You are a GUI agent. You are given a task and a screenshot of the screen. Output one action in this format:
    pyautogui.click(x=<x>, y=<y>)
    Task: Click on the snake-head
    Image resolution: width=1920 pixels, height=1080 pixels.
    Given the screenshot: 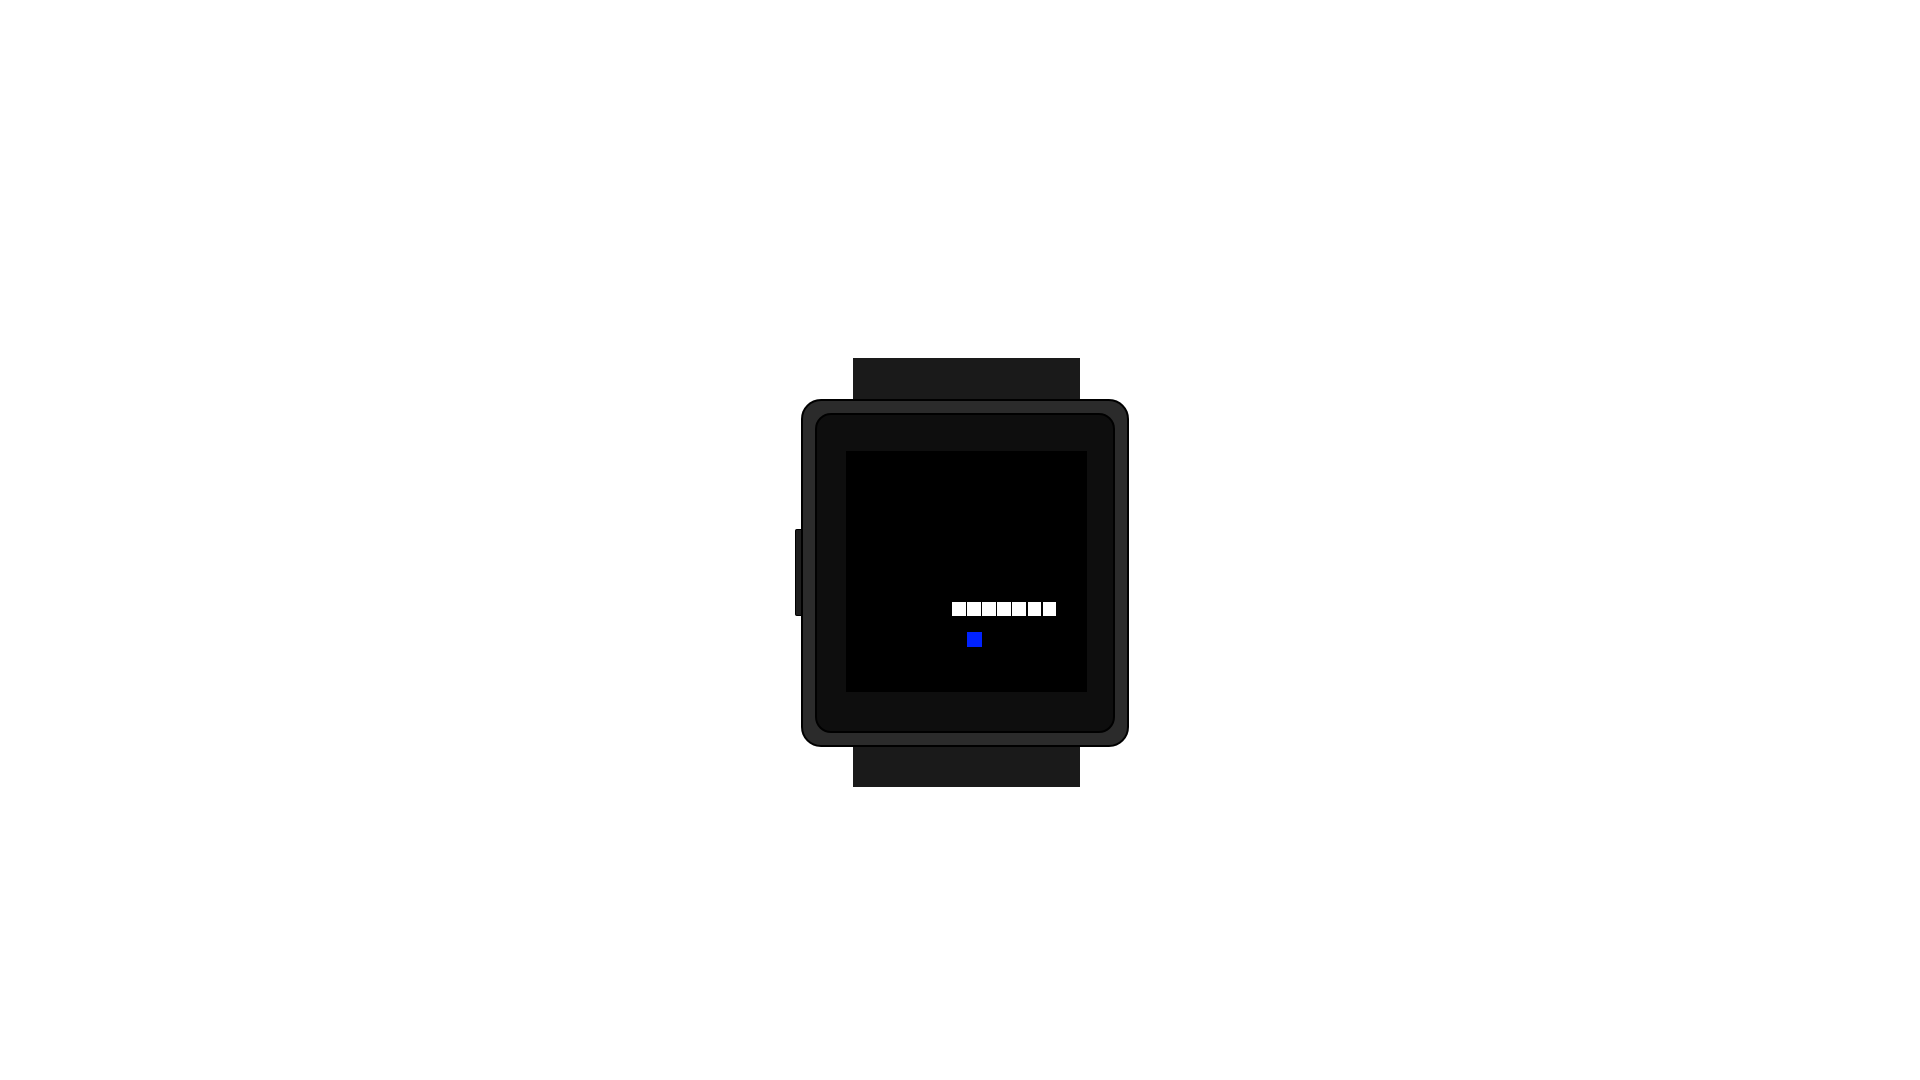 What is the action you would take?
    pyautogui.click(x=1049, y=609)
    